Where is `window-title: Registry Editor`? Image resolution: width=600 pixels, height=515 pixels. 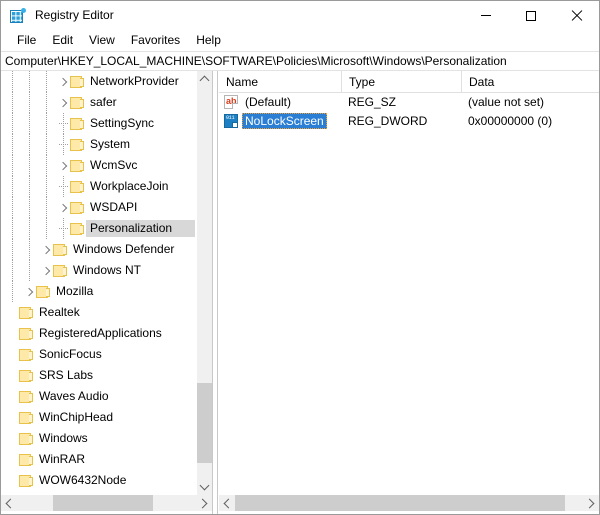
window-title: Registry Editor is located at coordinates (74, 15).